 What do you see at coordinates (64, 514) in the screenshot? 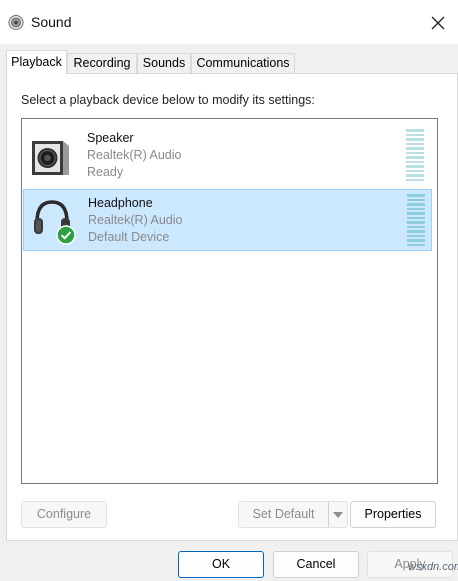
I see `configure-button: Configure` at bounding box center [64, 514].